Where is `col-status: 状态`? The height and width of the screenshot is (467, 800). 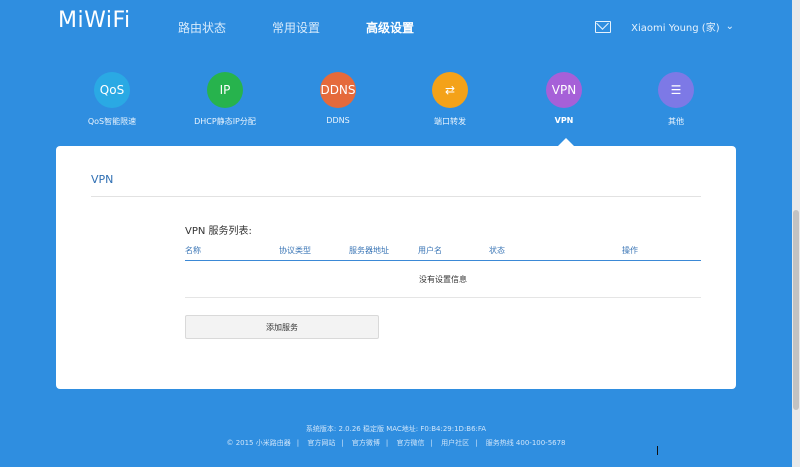 col-status: 状态 is located at coordinates (497, 250).